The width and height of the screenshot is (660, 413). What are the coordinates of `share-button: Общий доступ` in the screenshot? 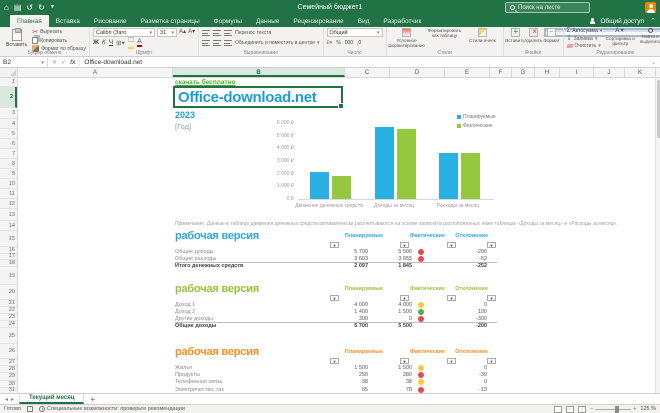 It's located at (617, 21).